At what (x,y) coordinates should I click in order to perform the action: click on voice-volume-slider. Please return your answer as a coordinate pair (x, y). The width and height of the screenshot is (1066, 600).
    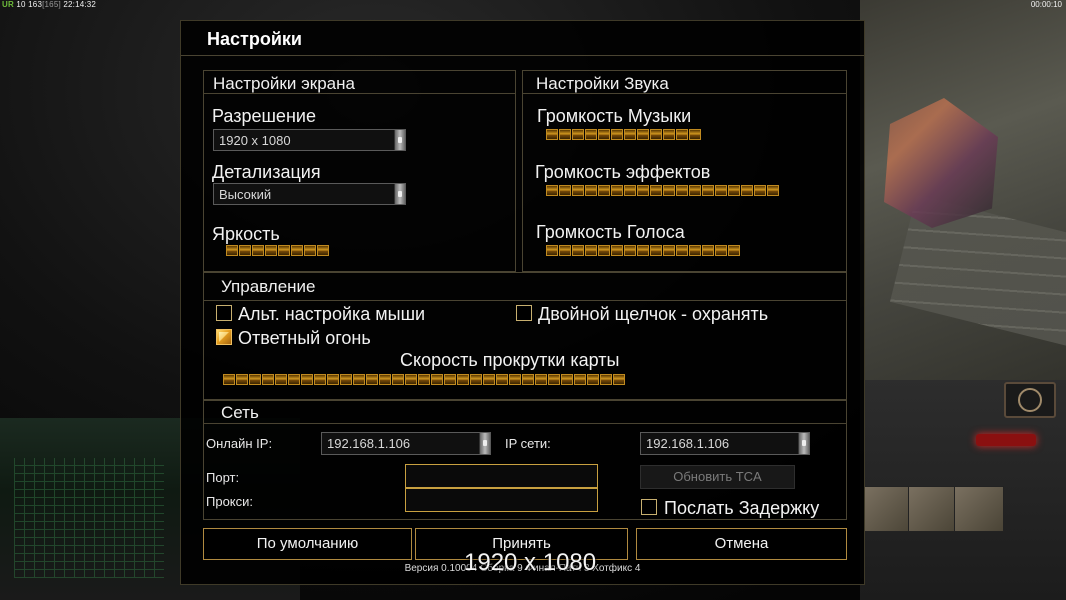
    Looking at the image, I should click on (643, 251).